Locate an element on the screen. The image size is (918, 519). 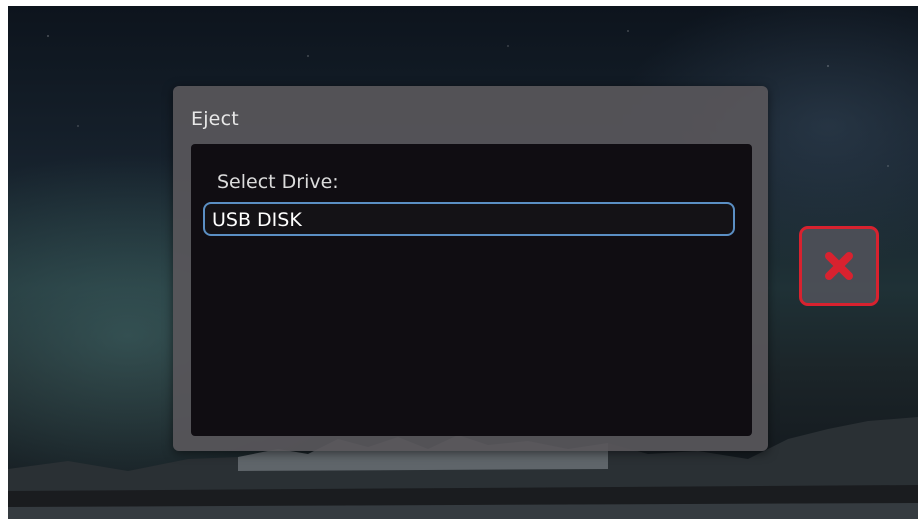
drive-item-usb-disk: USB DISK is located at coordinates (469, 219).